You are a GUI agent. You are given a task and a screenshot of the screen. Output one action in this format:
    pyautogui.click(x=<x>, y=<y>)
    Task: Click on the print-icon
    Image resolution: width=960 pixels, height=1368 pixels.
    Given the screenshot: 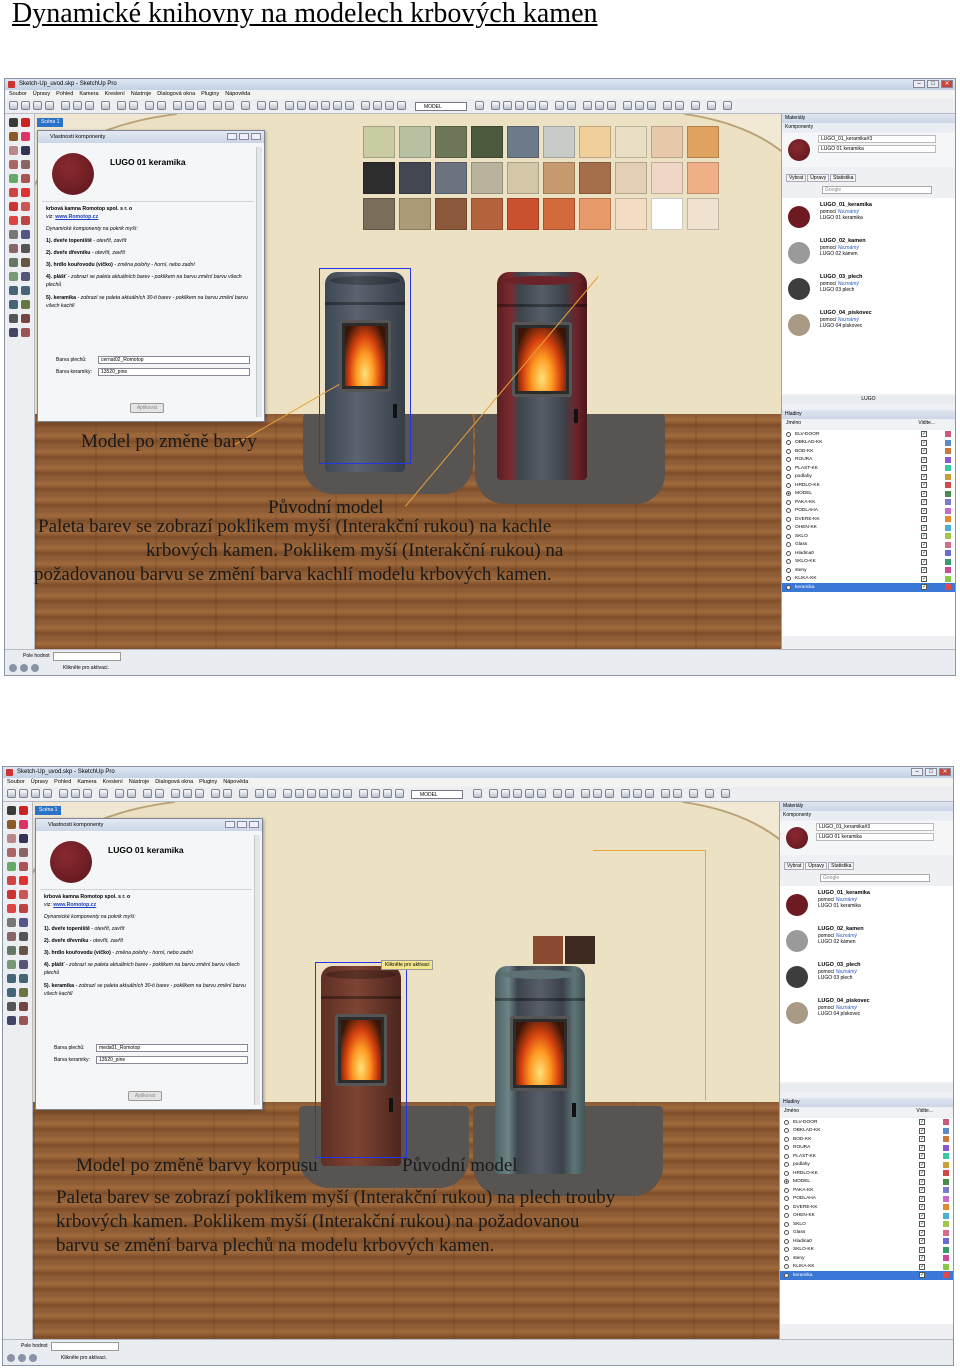 What is the action you would take?
    pyautogui.click(x=149, y=105)
    